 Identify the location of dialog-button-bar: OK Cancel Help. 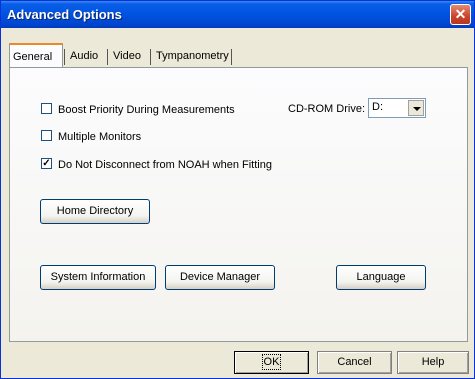
(237, 363).